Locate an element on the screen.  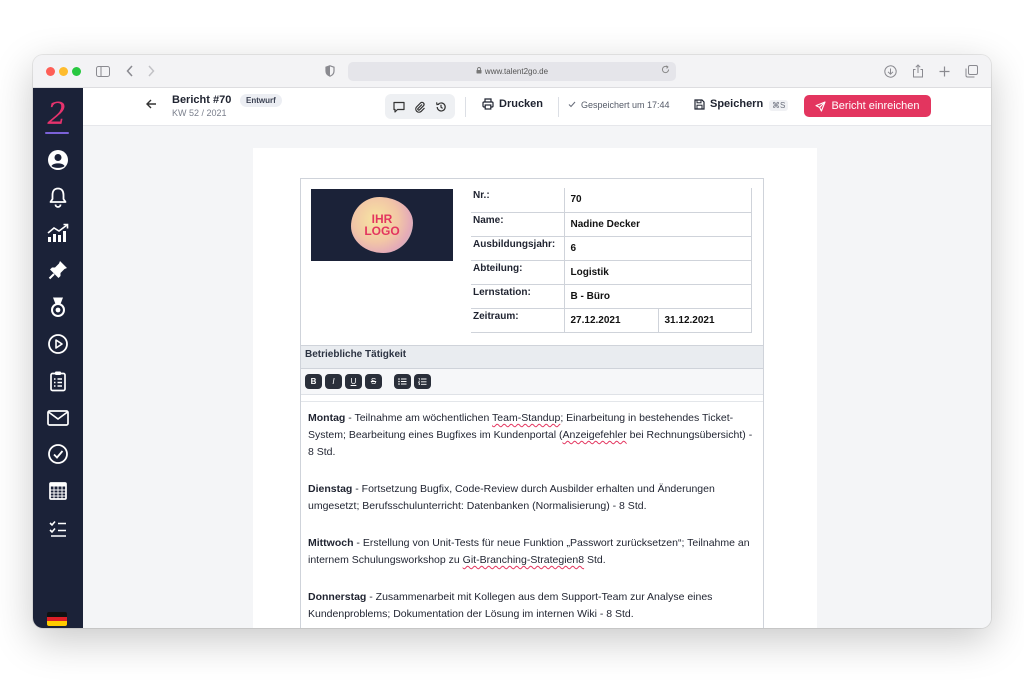
window-close-button is located at coordinates (50, 71).